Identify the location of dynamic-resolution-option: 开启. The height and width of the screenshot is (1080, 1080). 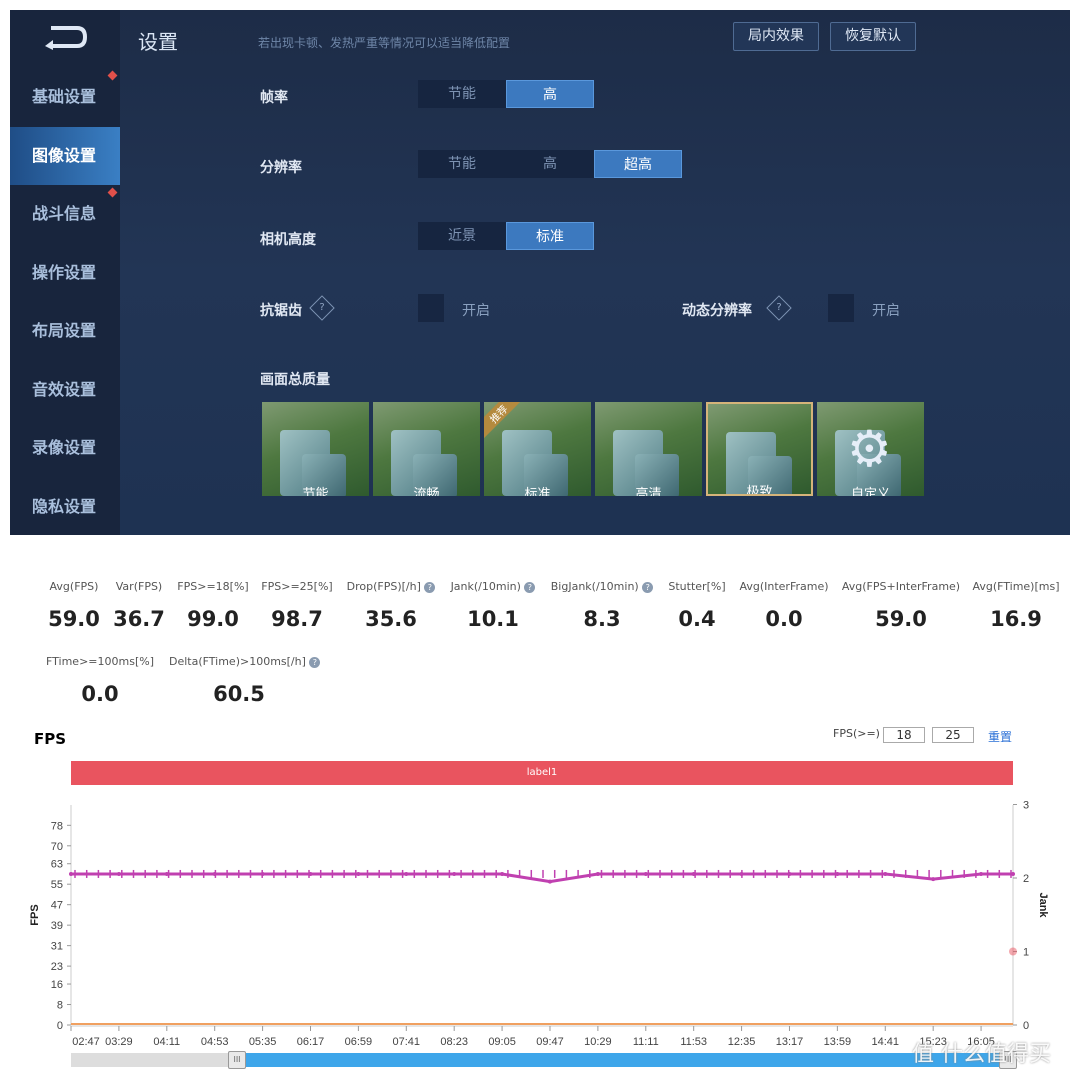
(886, 311).